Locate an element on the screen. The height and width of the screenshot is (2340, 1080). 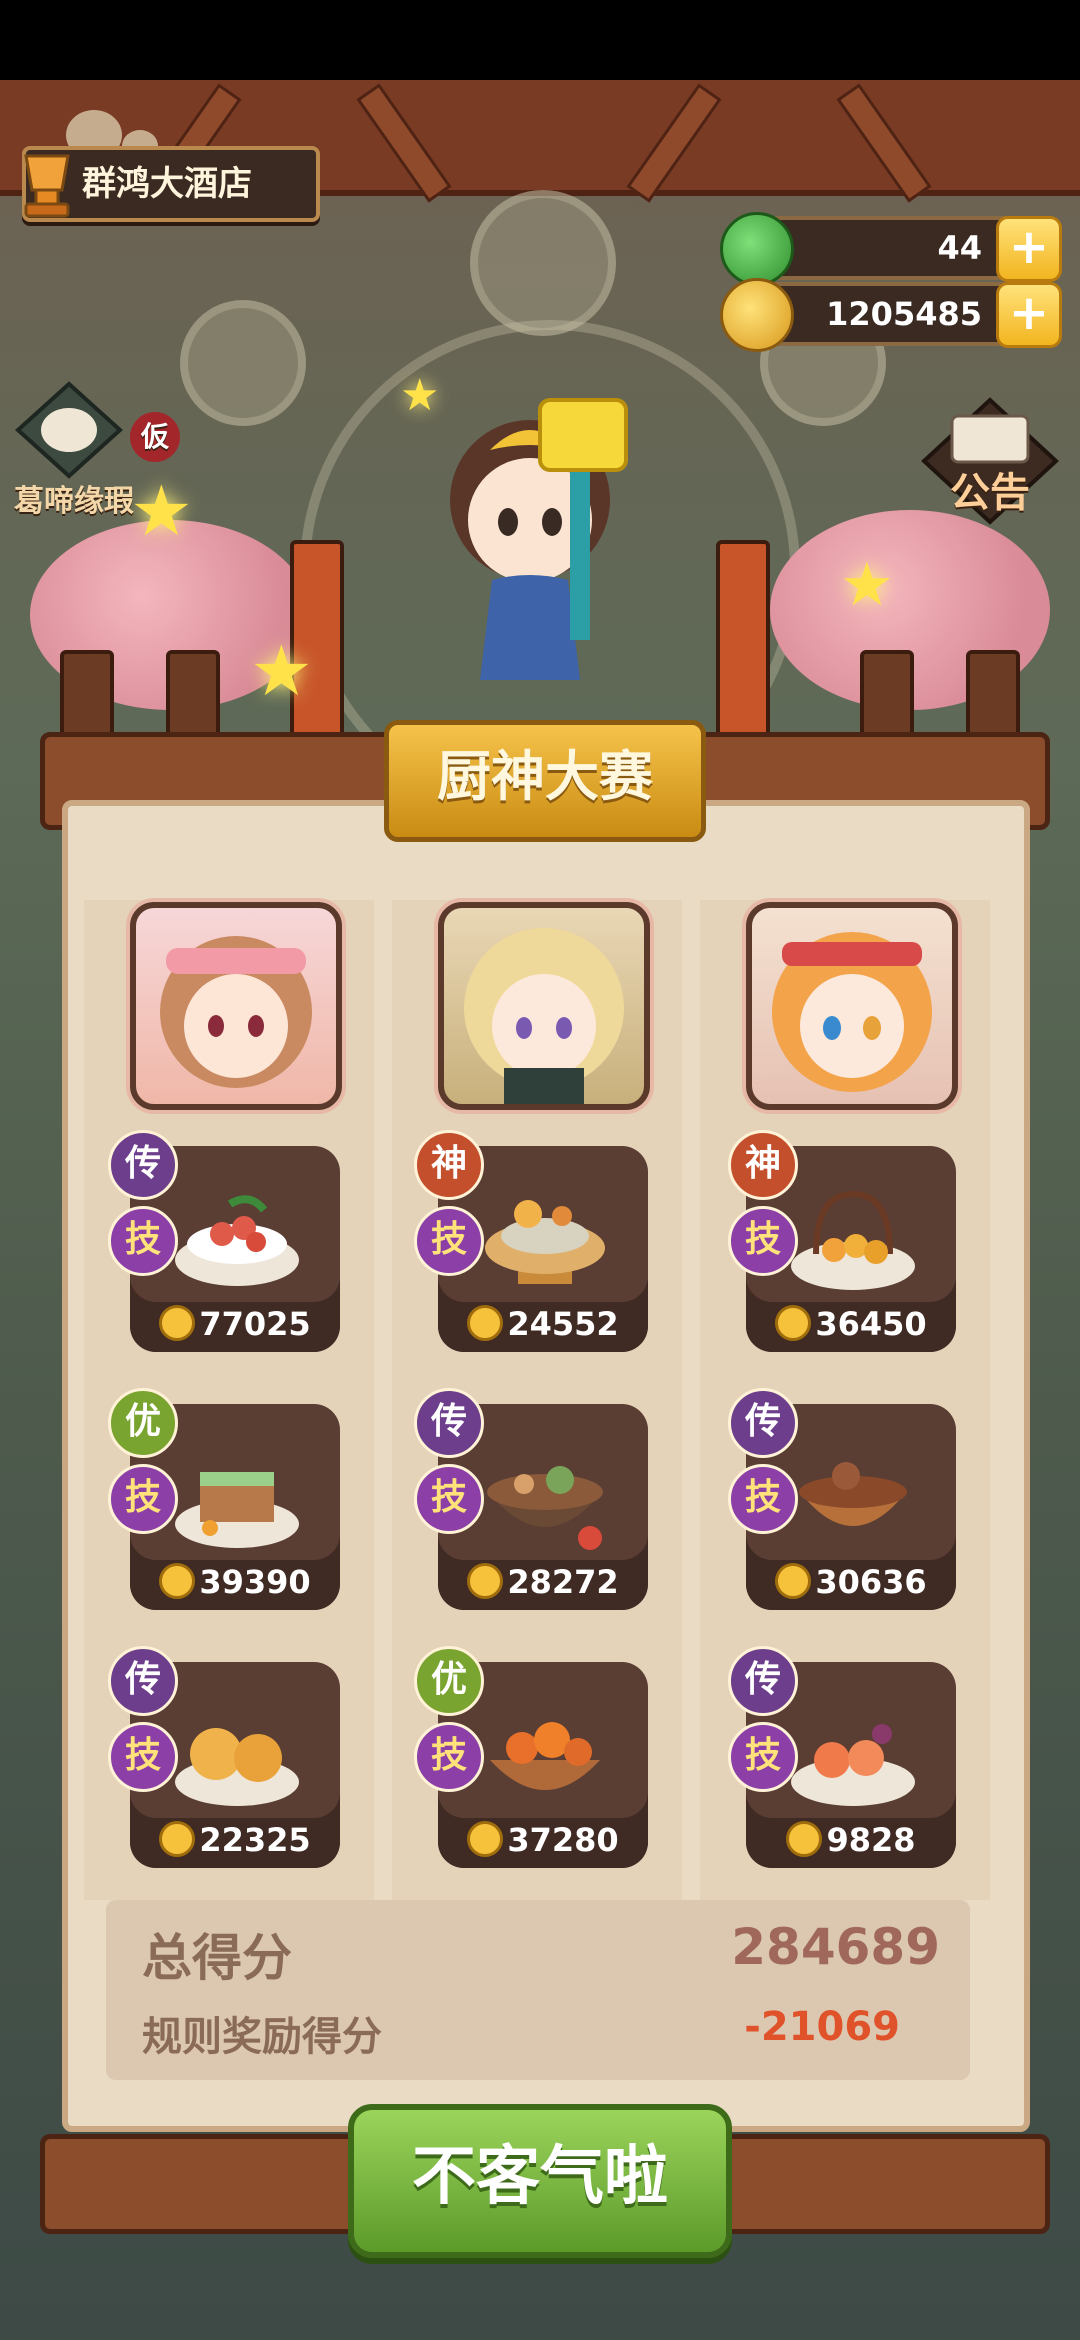
dish-cost: 36450 is located at coordinates (851, 1324).